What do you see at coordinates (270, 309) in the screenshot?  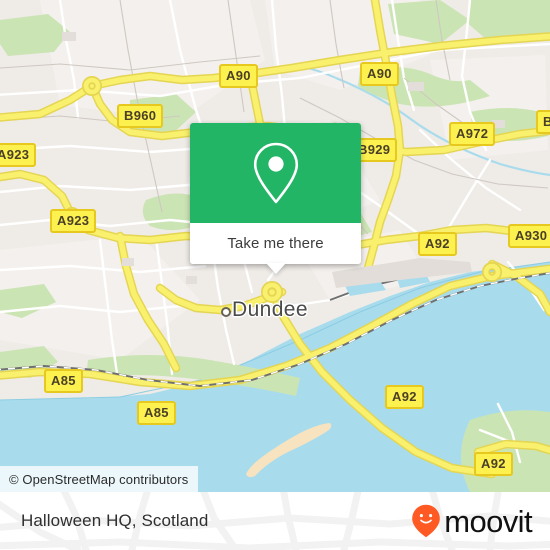 I see `city-label-dundee: Dundee` at bounding box center [270, 309].